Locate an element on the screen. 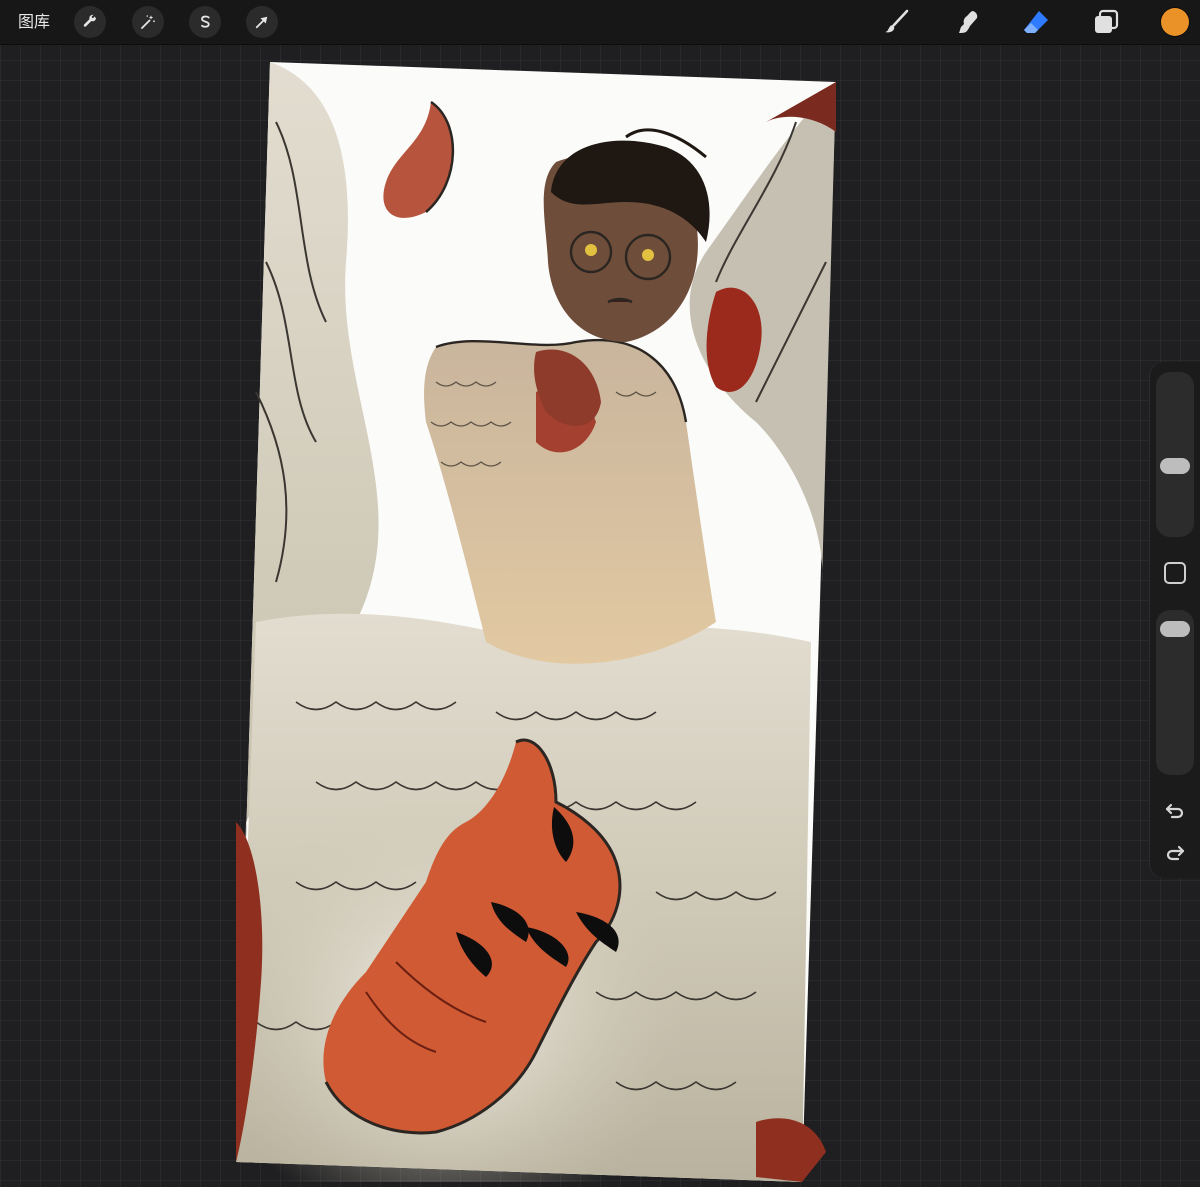 The width and height of the screenshot is (1200, 1187). smudge-tool-button is located at coordinates (967, 22).